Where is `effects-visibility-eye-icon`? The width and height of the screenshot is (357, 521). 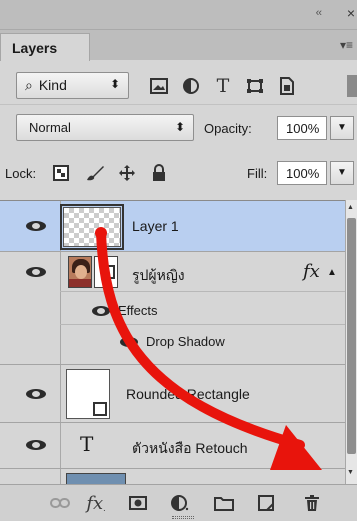
effects-visibility-eye-icon is located at coordinates (101, 311).